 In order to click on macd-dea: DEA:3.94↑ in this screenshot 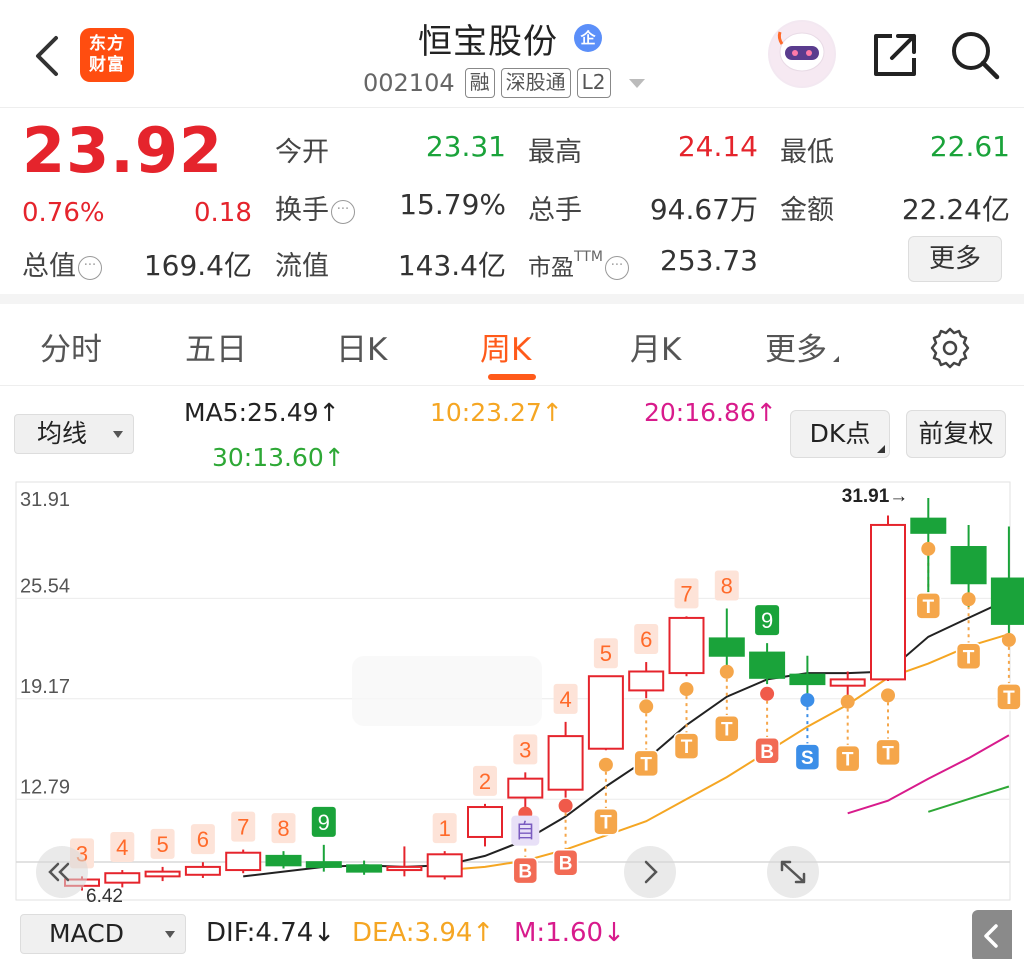, I will do `click(423, 933)`.